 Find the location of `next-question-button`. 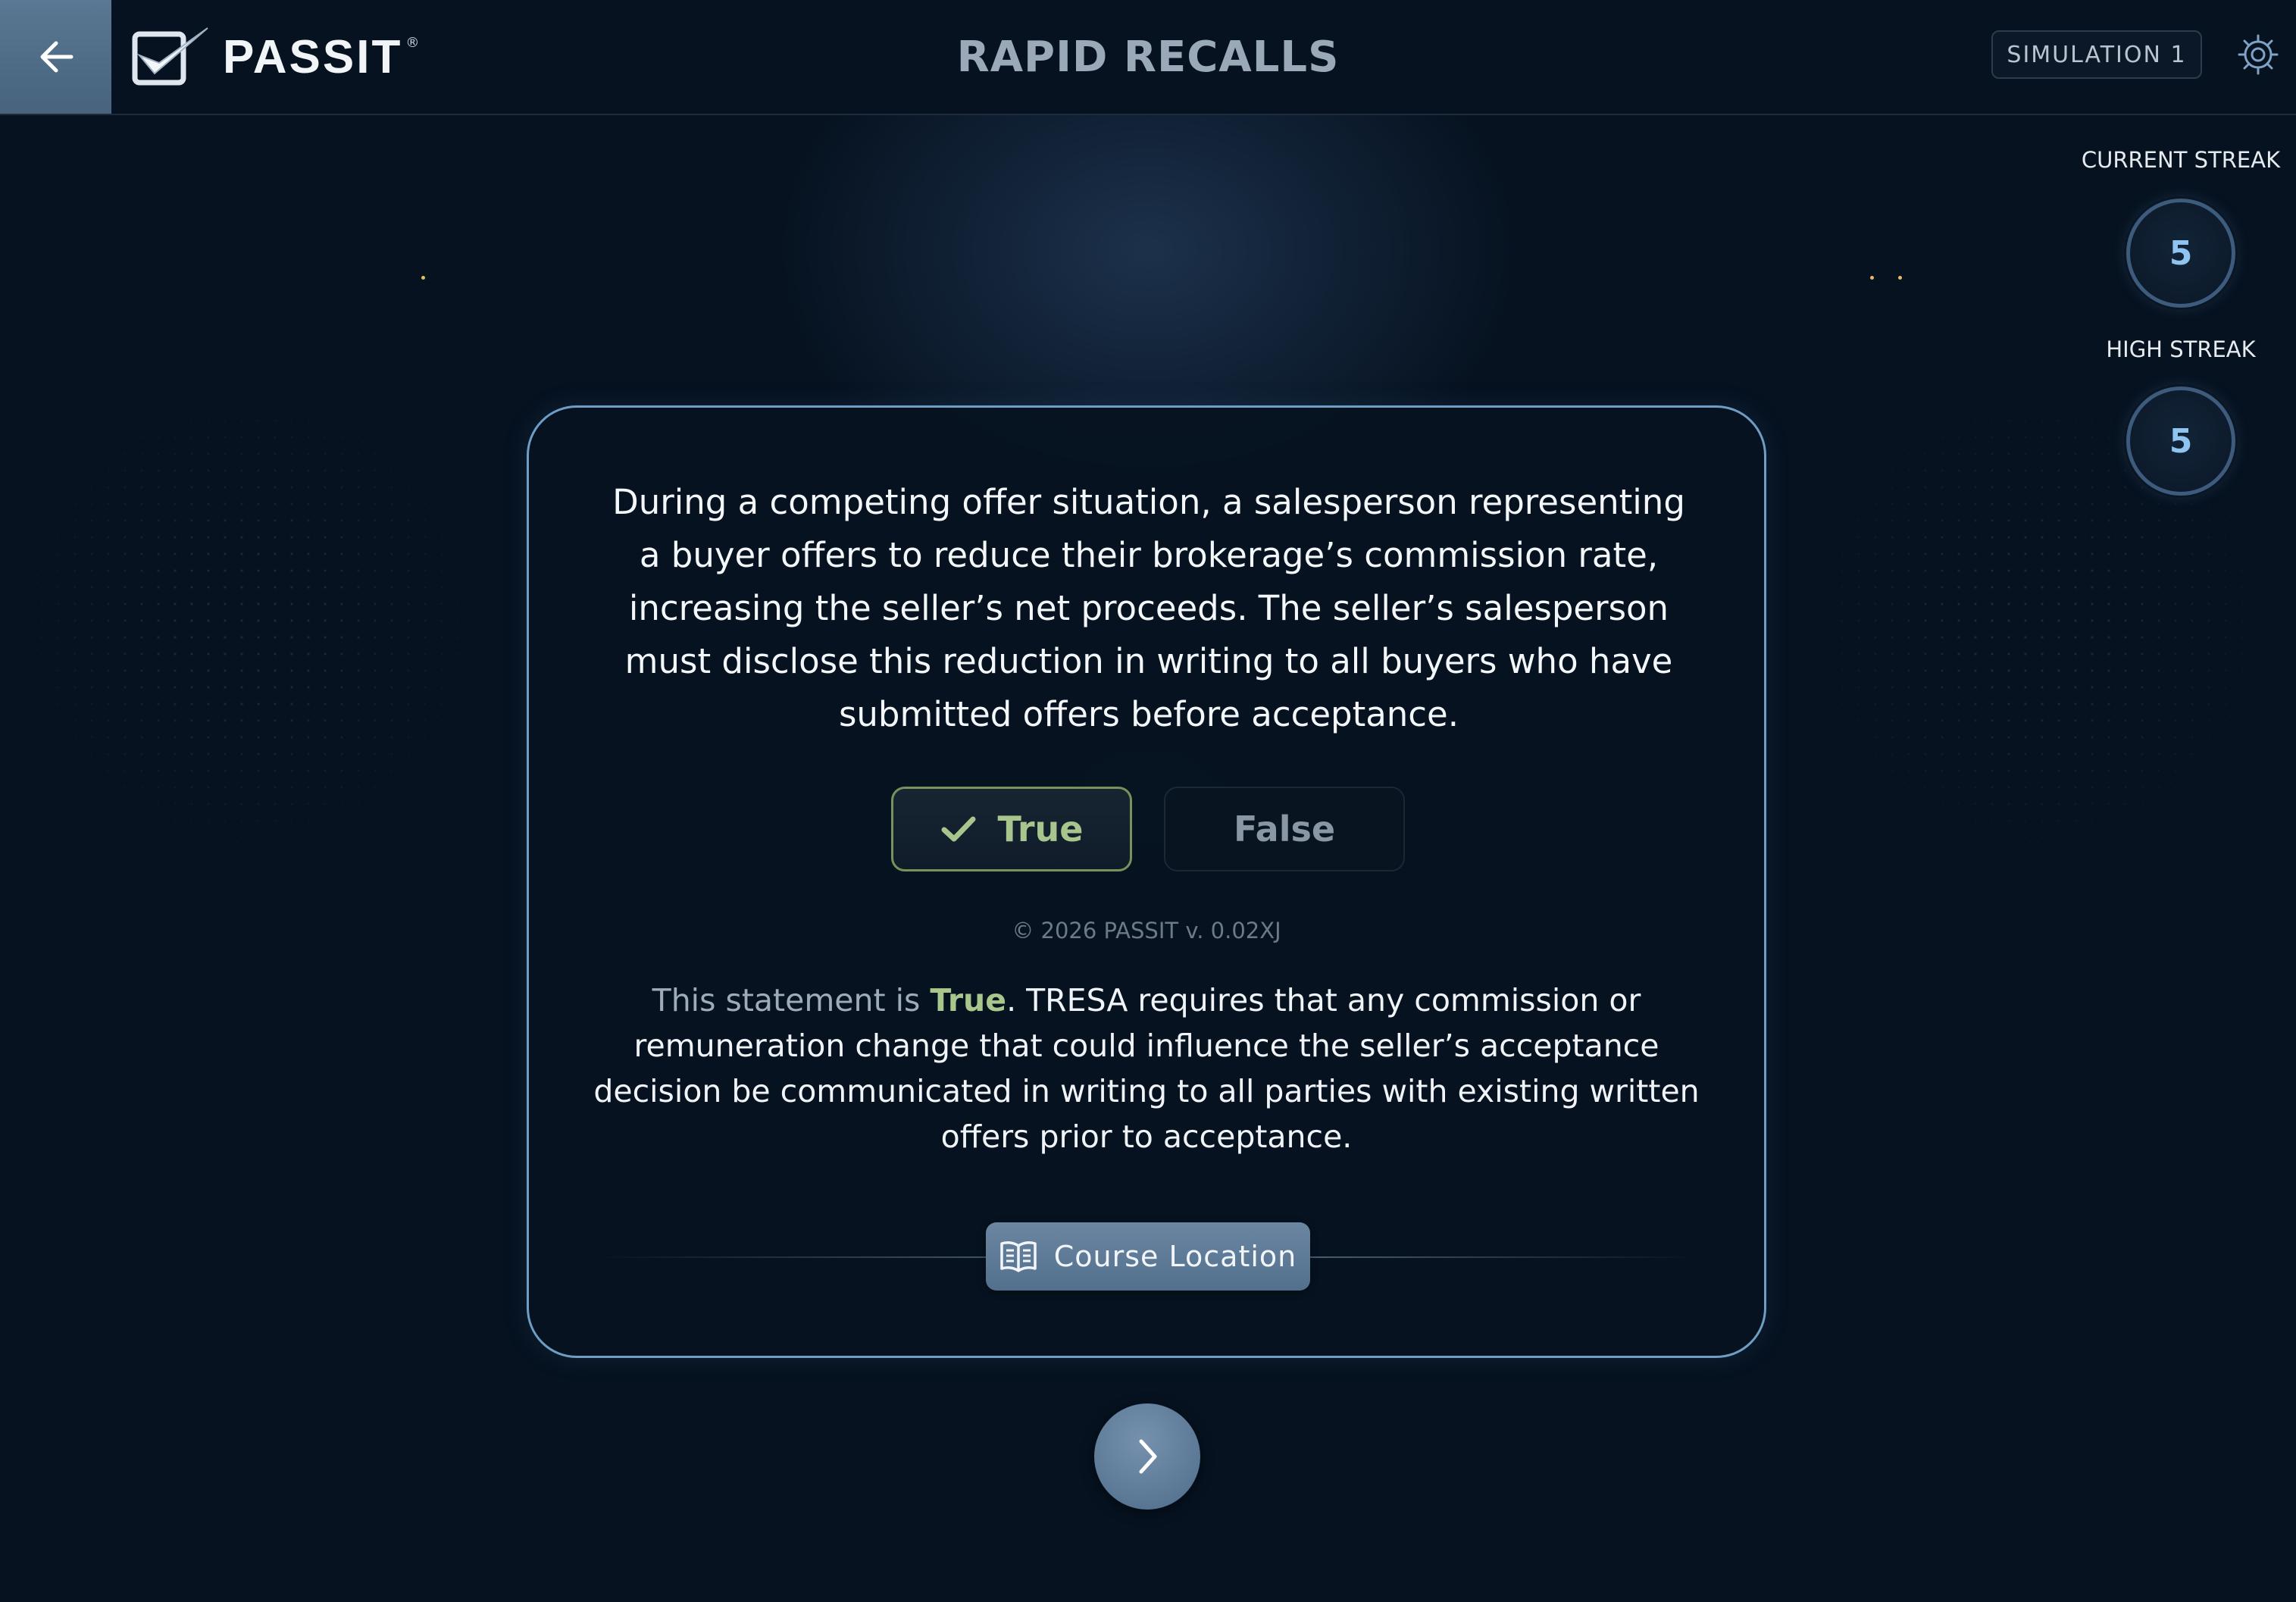

next-question-button is located at coordinates (1147, 1456).